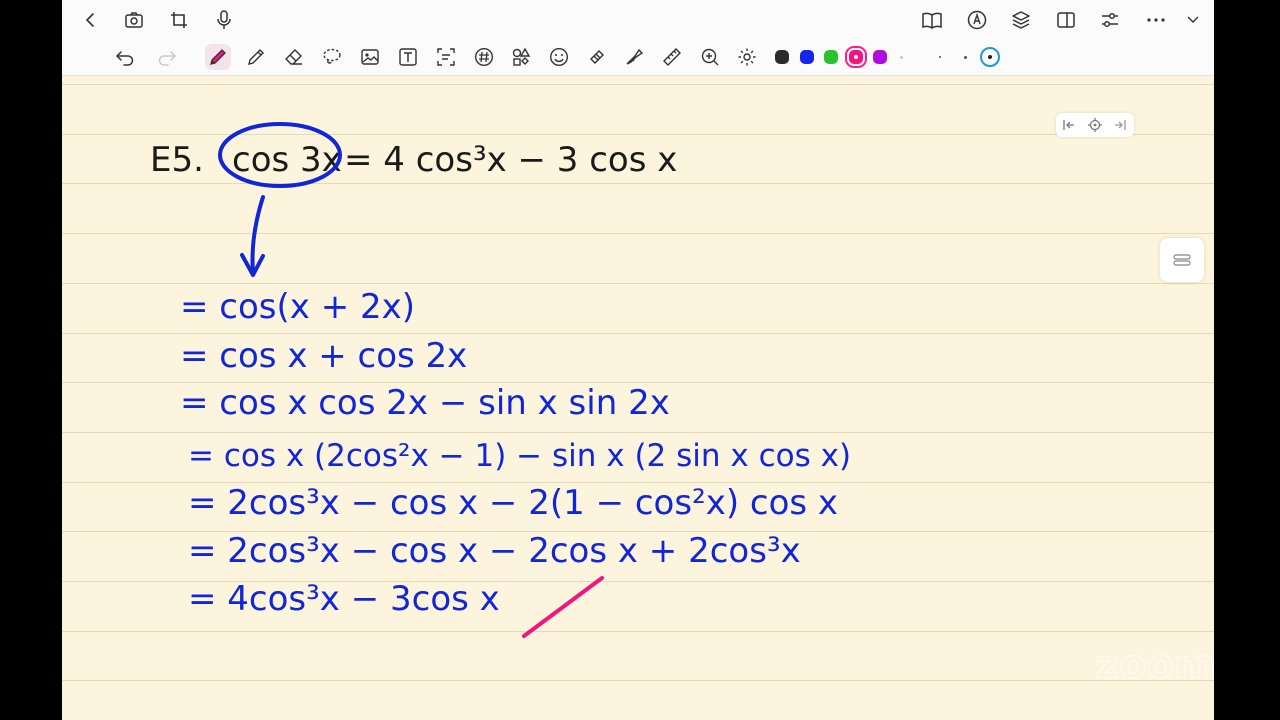  Describe the element at coordinates (510, 160) in the screenshot. I see `statement-rhs: = 4 cos³x − 3 cos x` at that location.